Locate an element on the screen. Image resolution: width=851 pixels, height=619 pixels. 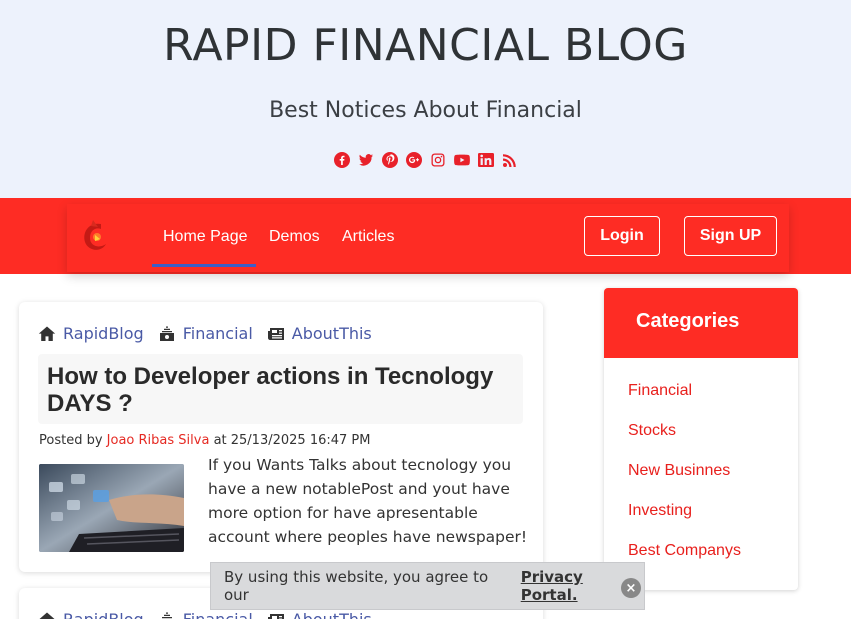
nav-articles: Articles is located at coordinates (368, 237).